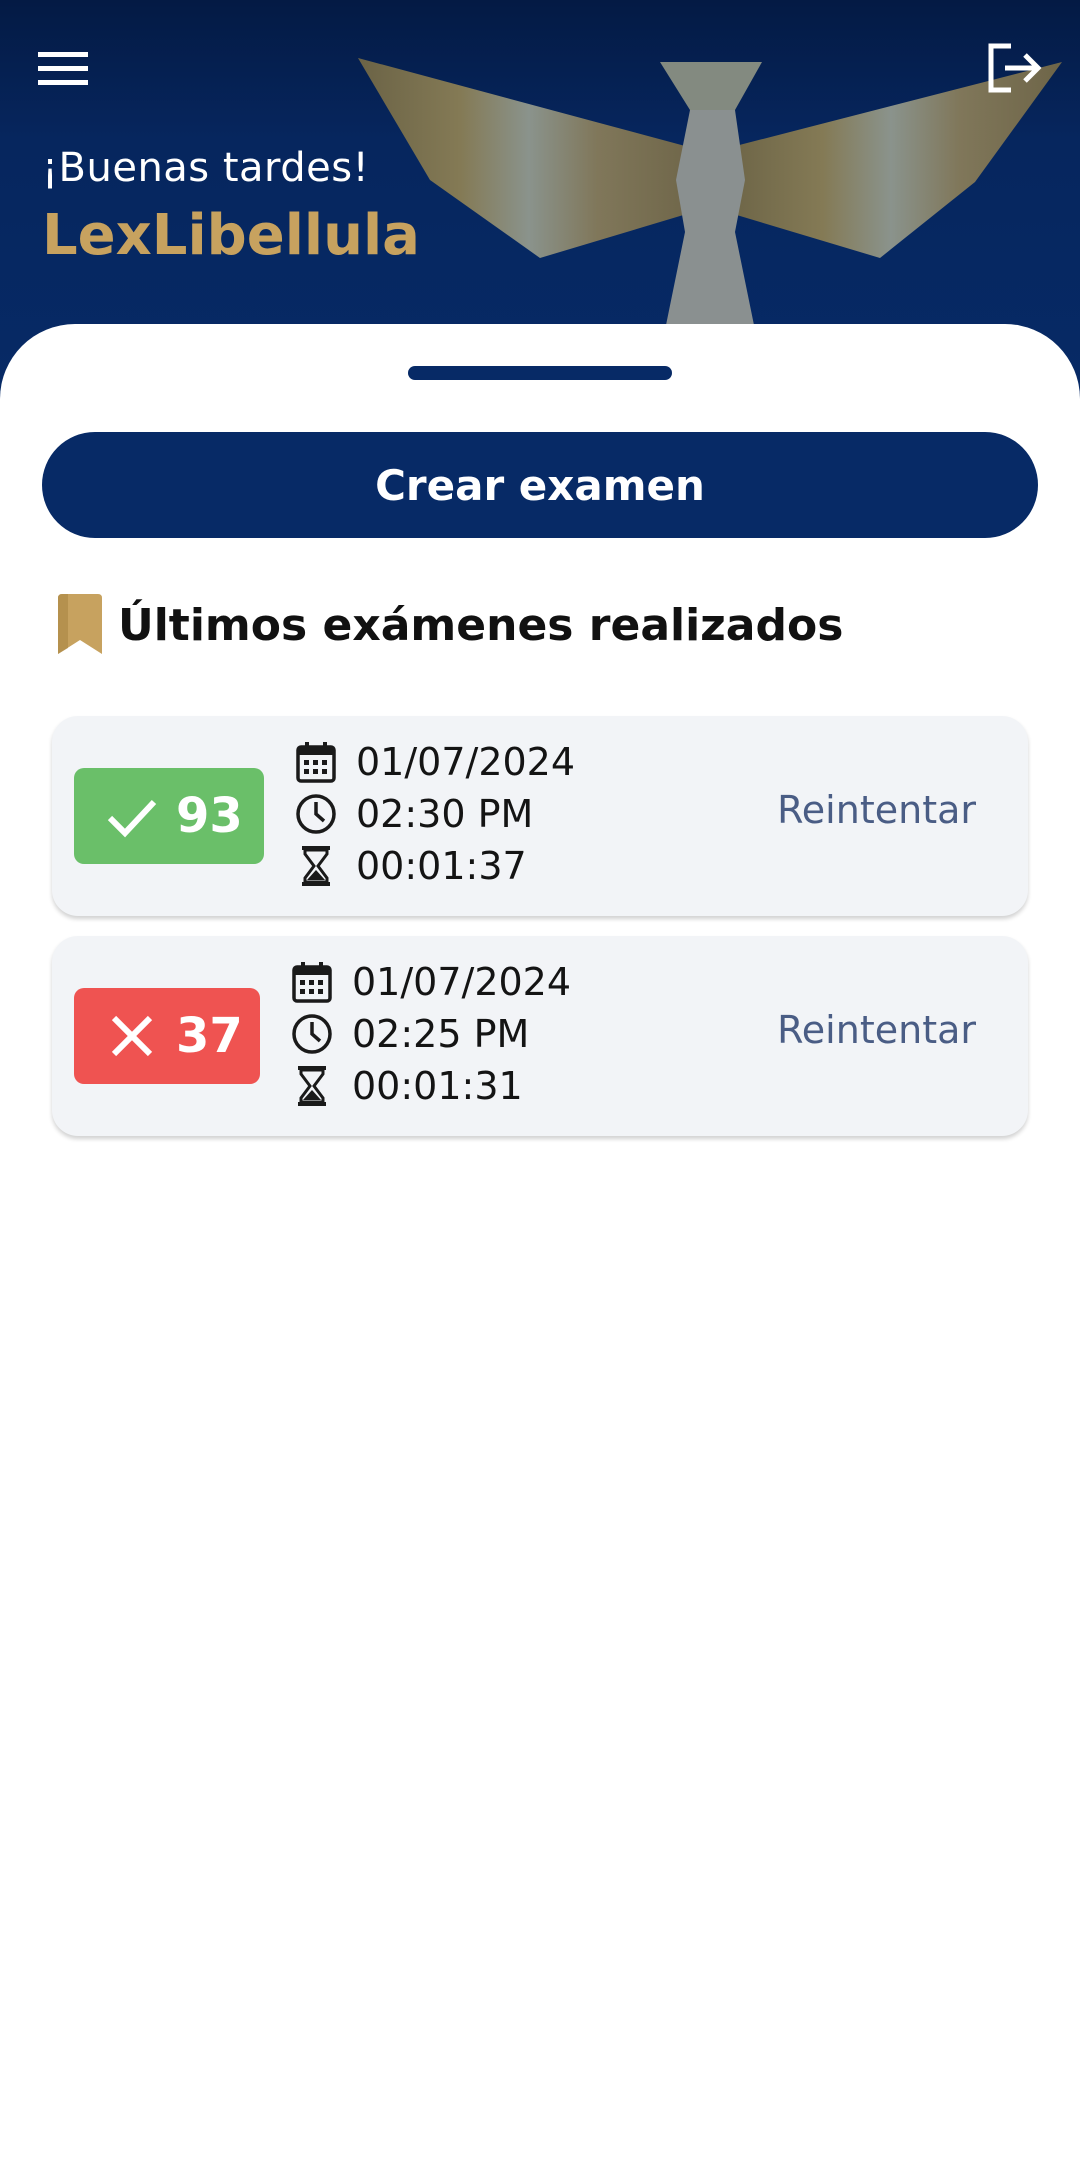  Describe the element at coordinates (209, 816) in the screenshot. I see `score-value: 93` at that location.